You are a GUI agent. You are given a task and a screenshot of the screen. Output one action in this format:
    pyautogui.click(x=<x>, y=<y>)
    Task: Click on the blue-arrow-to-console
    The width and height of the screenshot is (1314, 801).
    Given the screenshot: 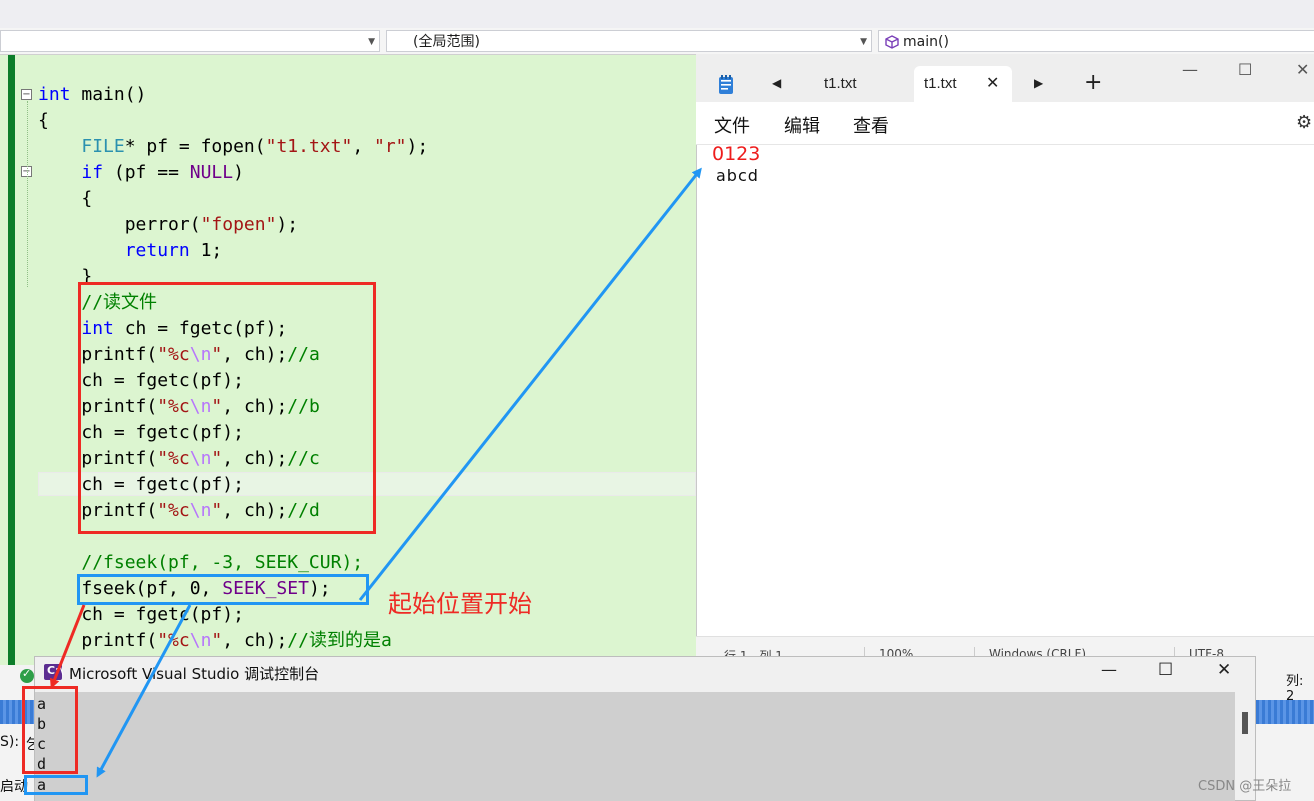 What is the action you would take?
    pyautogui.click(x=144, y=691)
    